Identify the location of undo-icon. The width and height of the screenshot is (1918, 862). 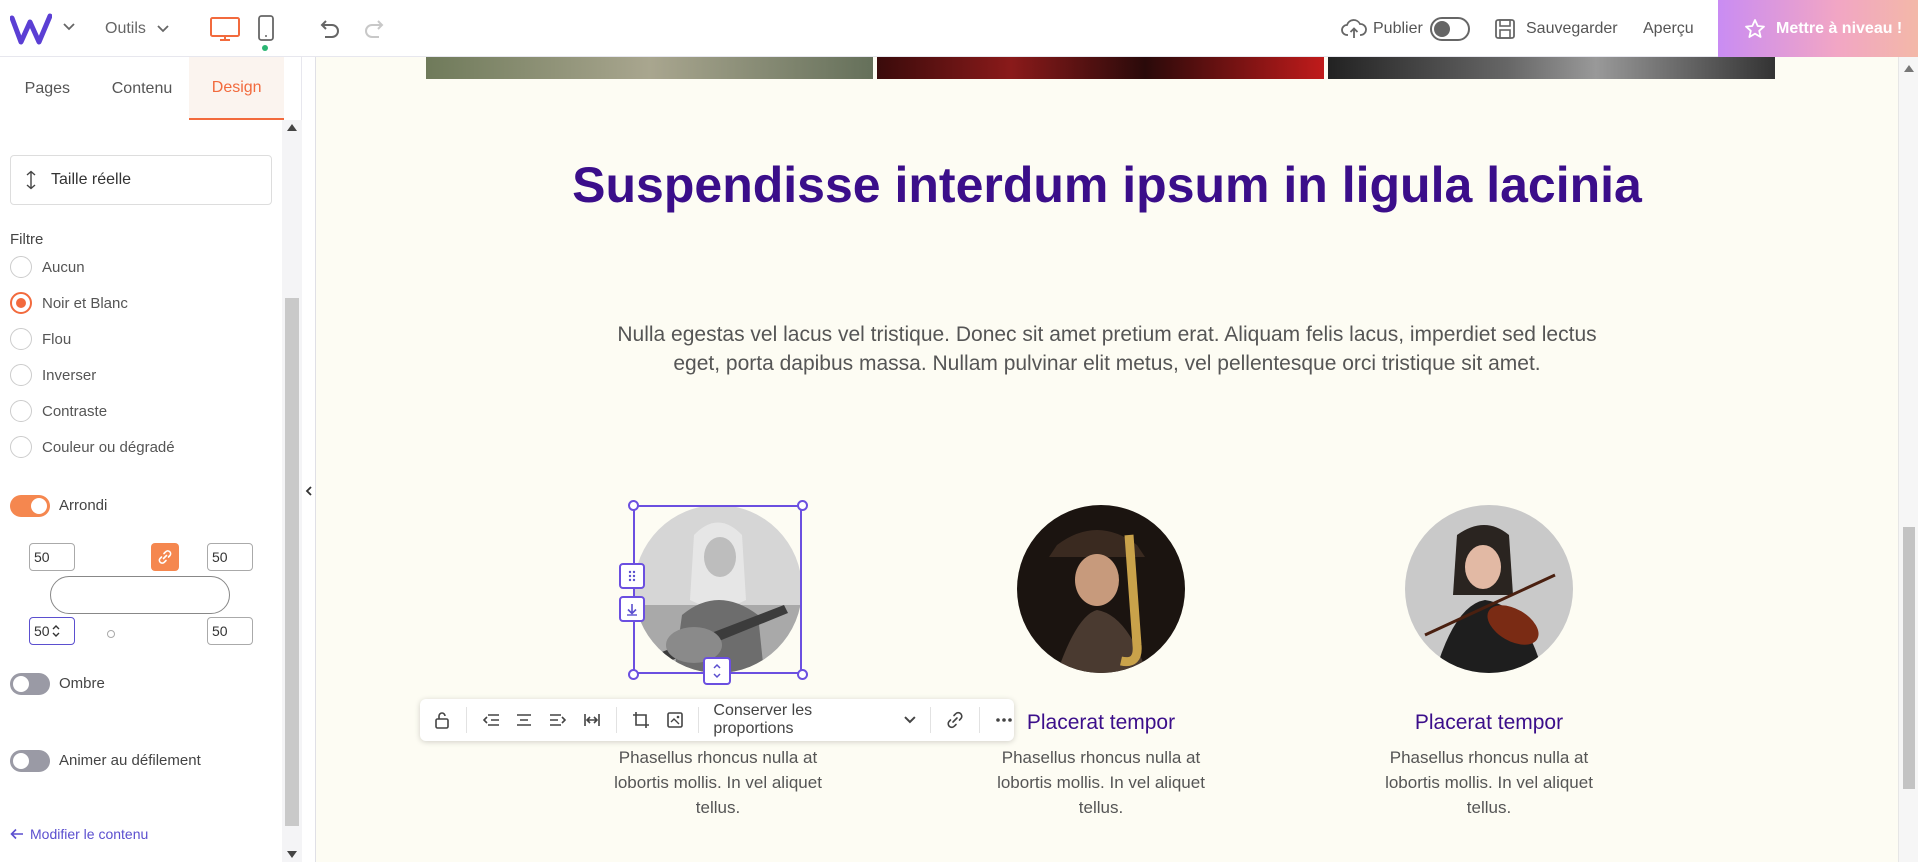
(329, 29).